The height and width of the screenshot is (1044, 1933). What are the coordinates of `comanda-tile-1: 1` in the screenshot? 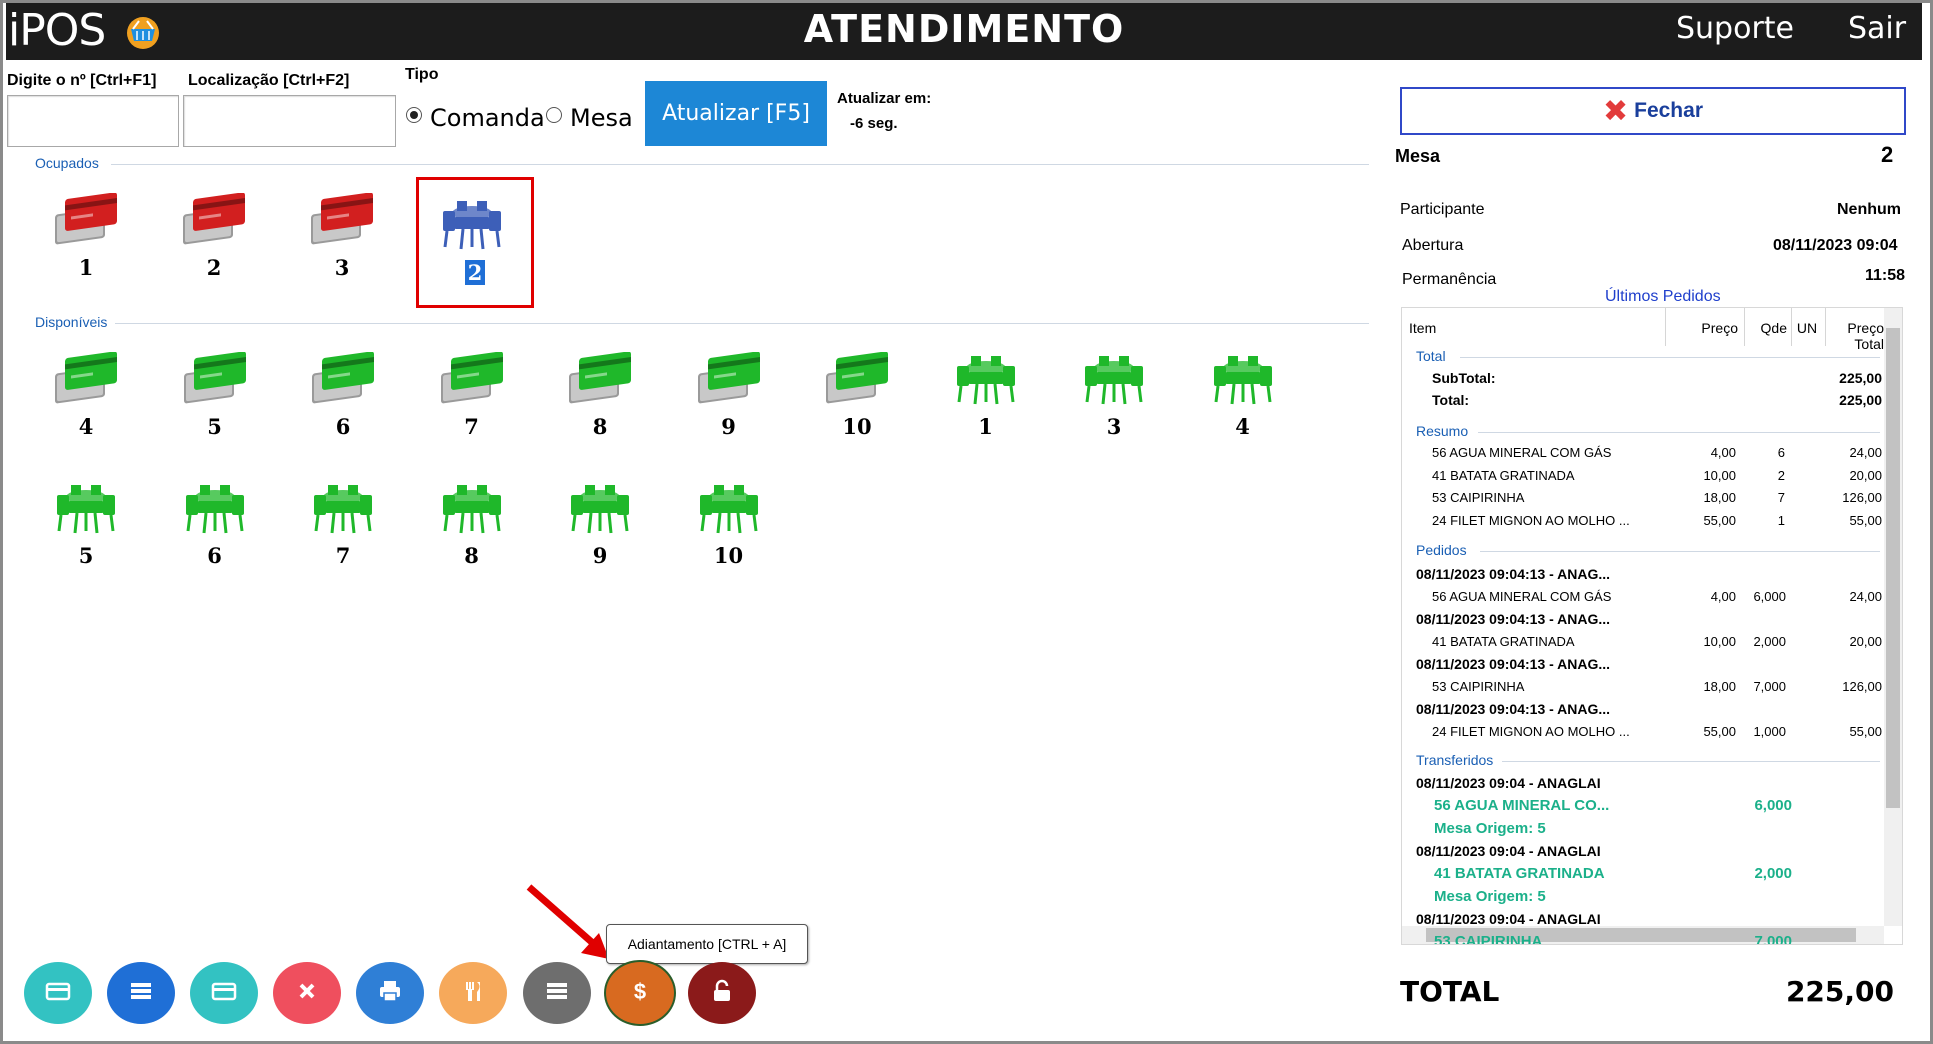 It's located at (86, 238).